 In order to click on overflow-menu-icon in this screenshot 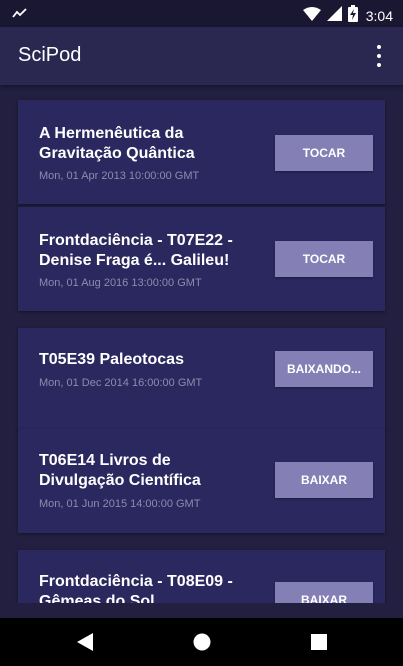, I will do `click(379, 56)`.